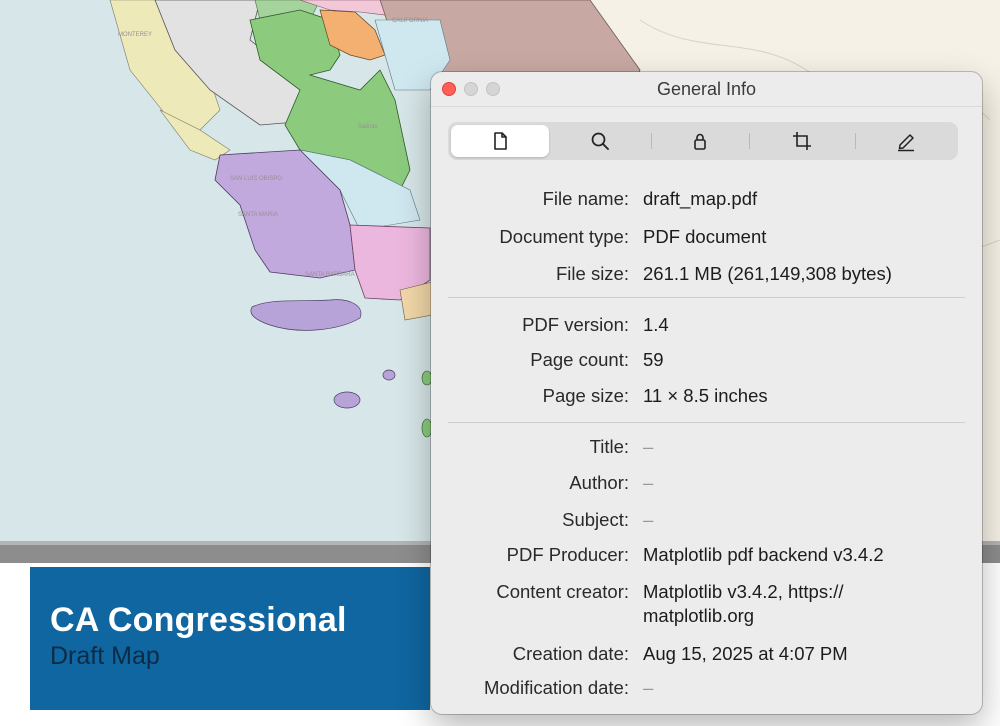  I want to click on page-count-label: Page count:, so click(579, 359).